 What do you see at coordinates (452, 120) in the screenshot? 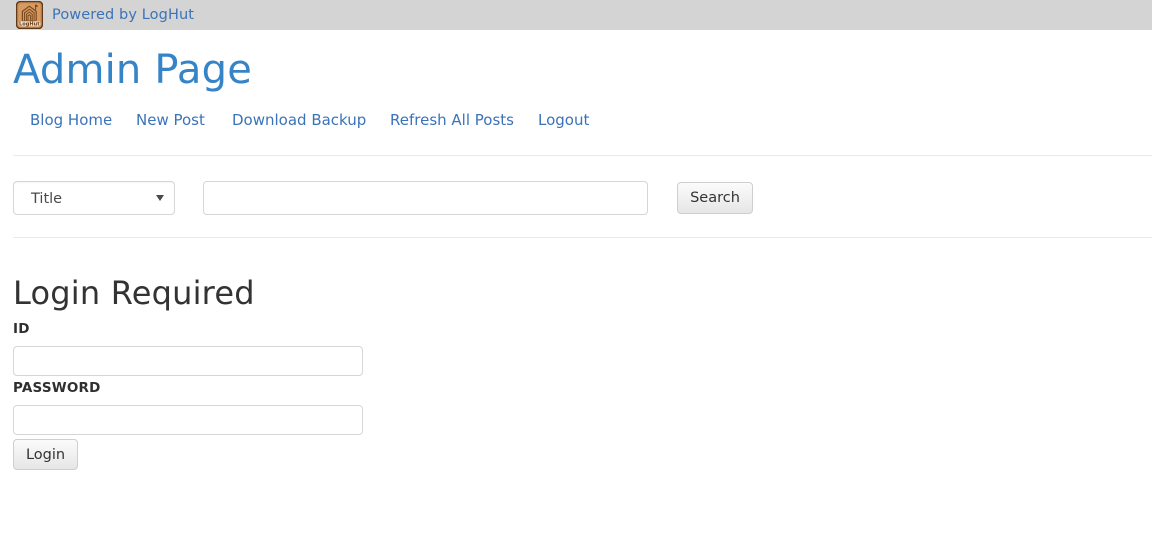
I see `nav-item-refresh-all-posts: Refresh All Posts` at bounding box center [452, 120].